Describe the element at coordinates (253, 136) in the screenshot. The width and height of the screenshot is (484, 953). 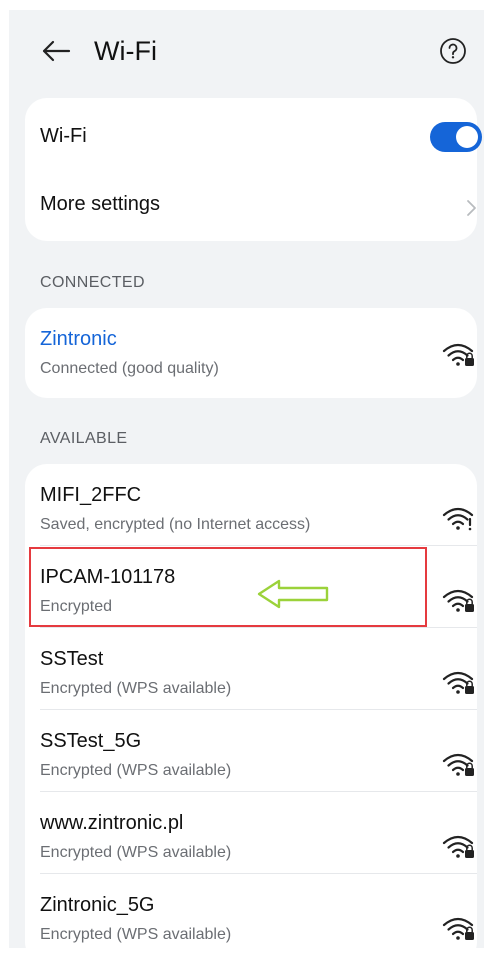
I see `wifi-toggle-row: Wi-Fi` at that location.